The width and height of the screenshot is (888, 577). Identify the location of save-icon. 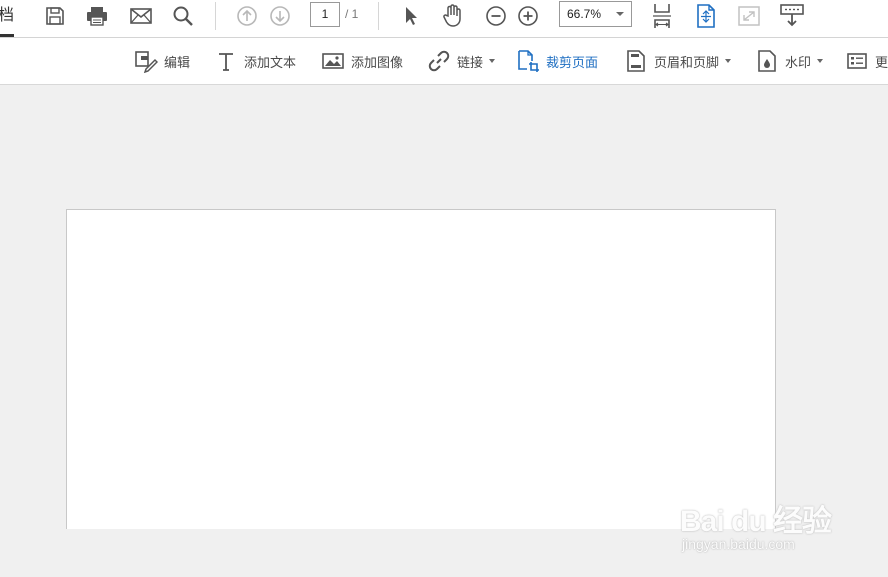
(55, 16).